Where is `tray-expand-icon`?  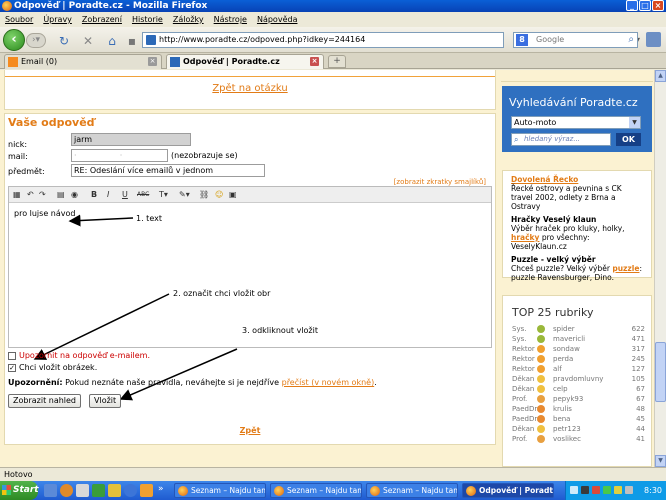
tray-expand-icon is located at coordinates (574, 490).